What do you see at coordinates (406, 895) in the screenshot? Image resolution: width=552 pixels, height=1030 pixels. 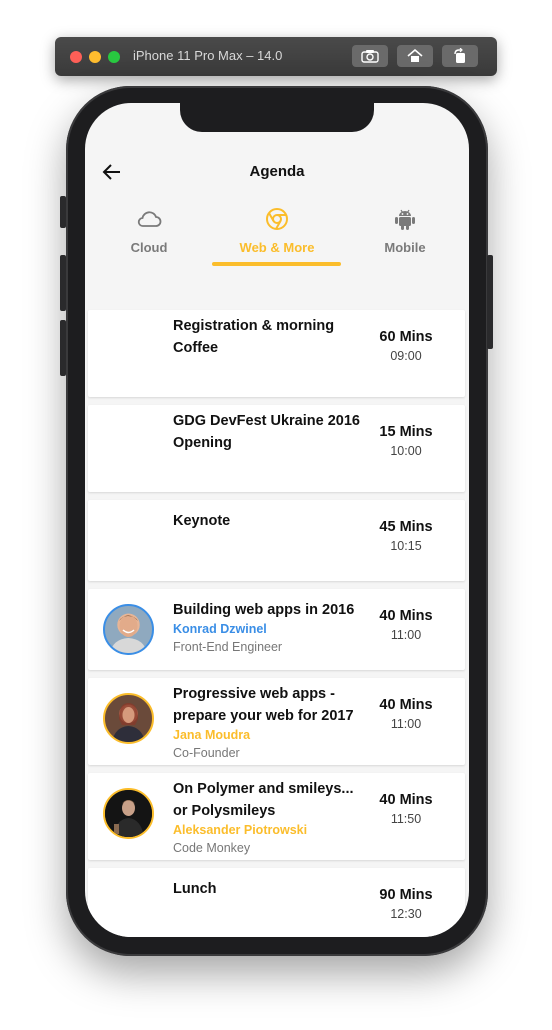 I see `session-duration: 90 Mins` at bounding box center [406, 895].